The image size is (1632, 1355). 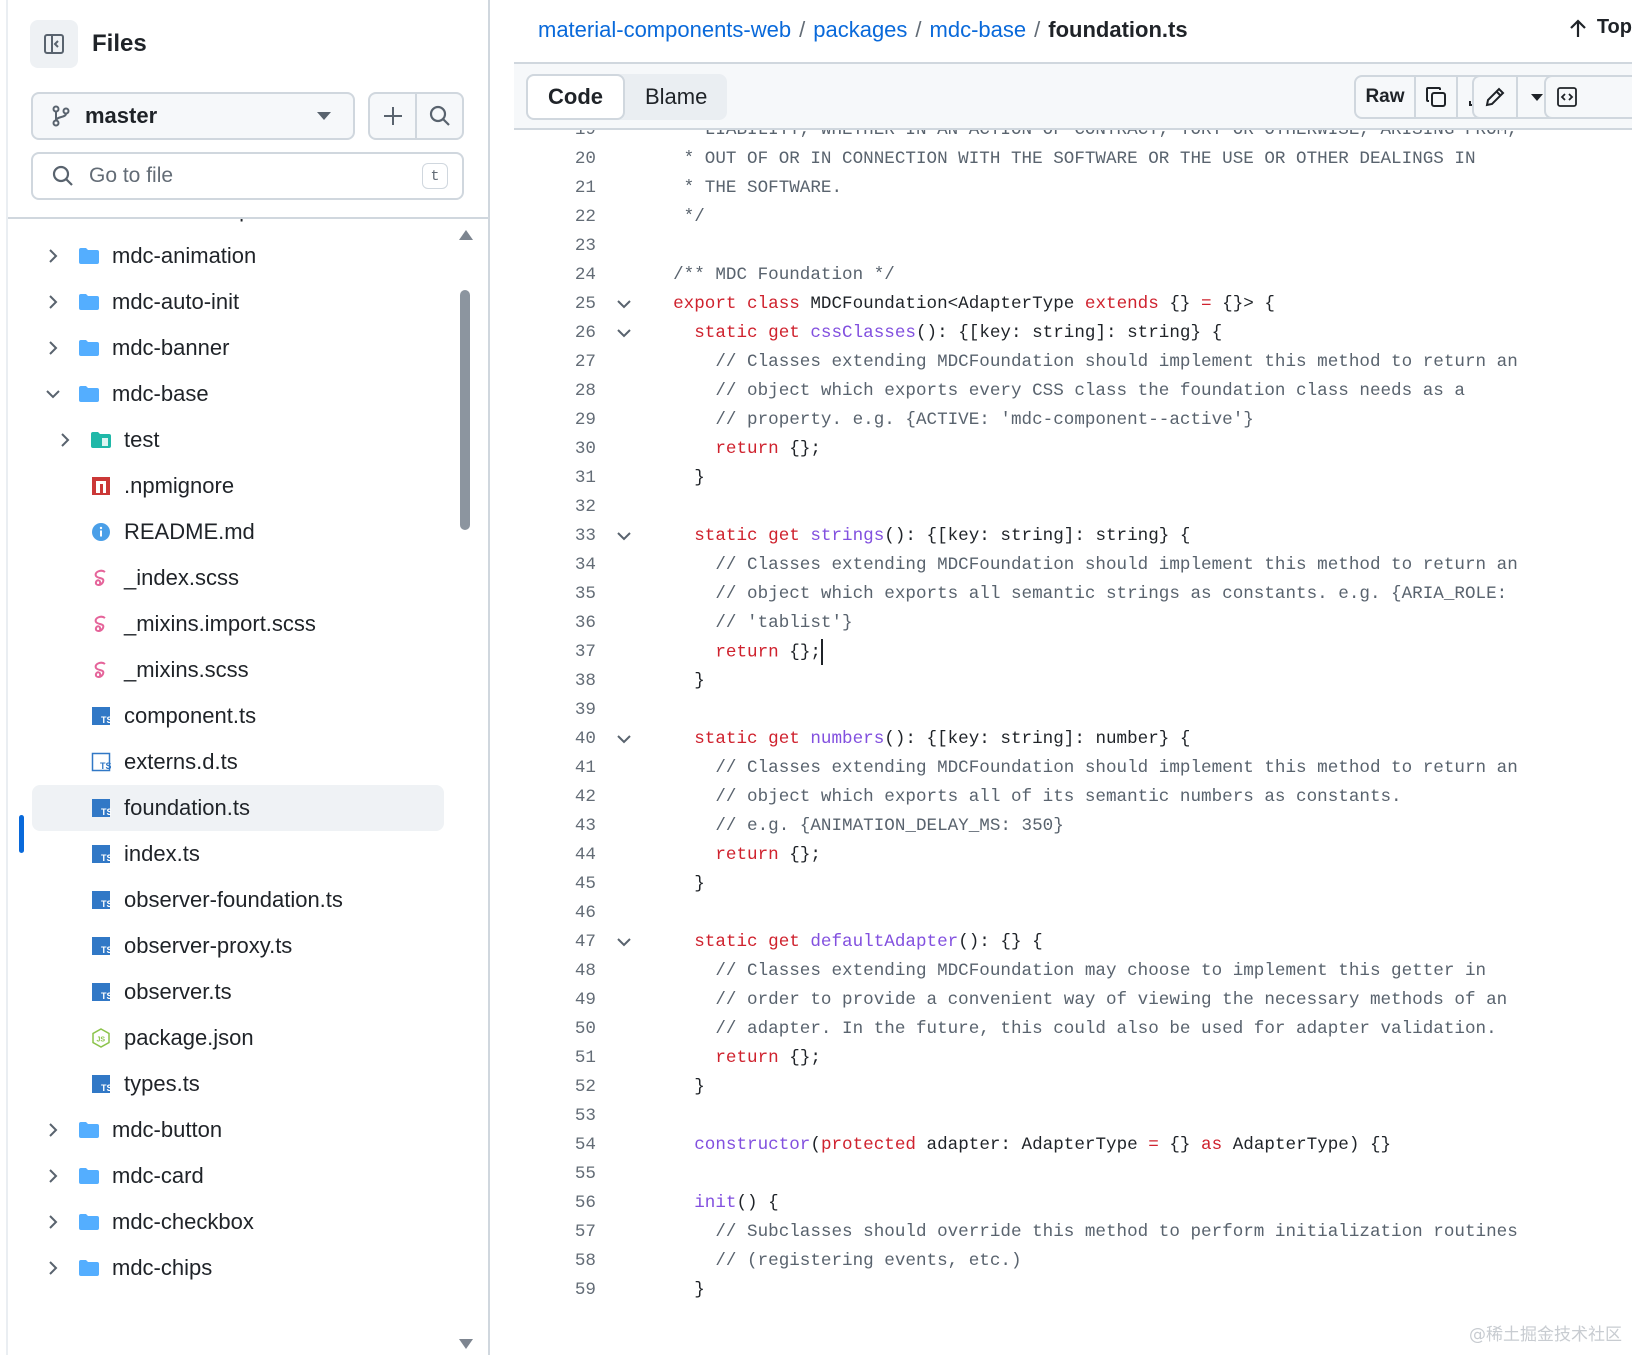 I want to click on line-number: 38, so click(x=555, y=681).